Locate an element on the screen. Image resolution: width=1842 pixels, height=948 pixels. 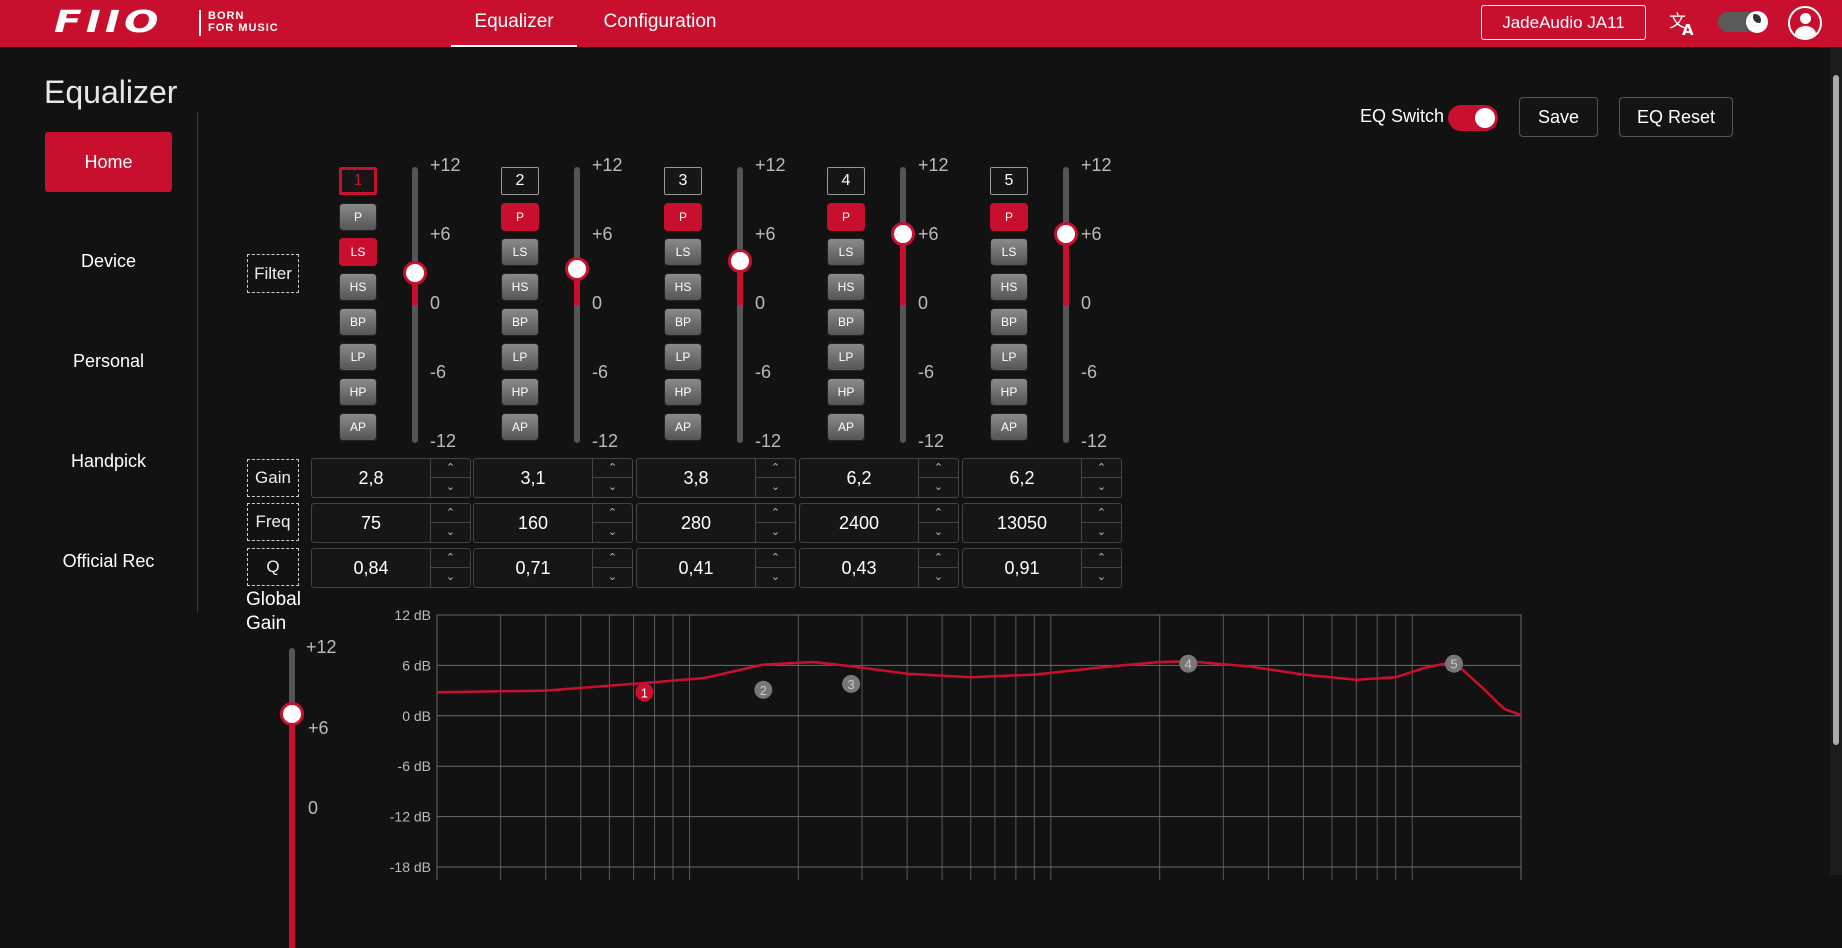
band-number-3: 3 is located at coordinates (683, 181).